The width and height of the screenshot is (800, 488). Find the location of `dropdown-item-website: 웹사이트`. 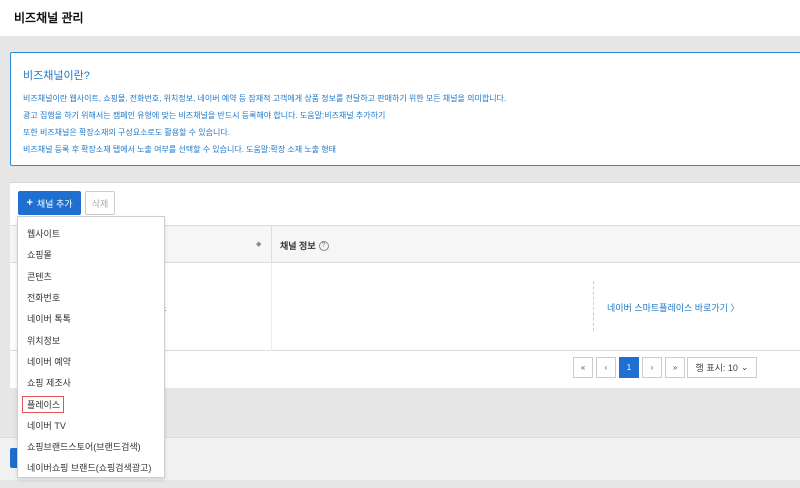

dropdown-item-website: 웹사이트 is located at coordinates (91, 233).